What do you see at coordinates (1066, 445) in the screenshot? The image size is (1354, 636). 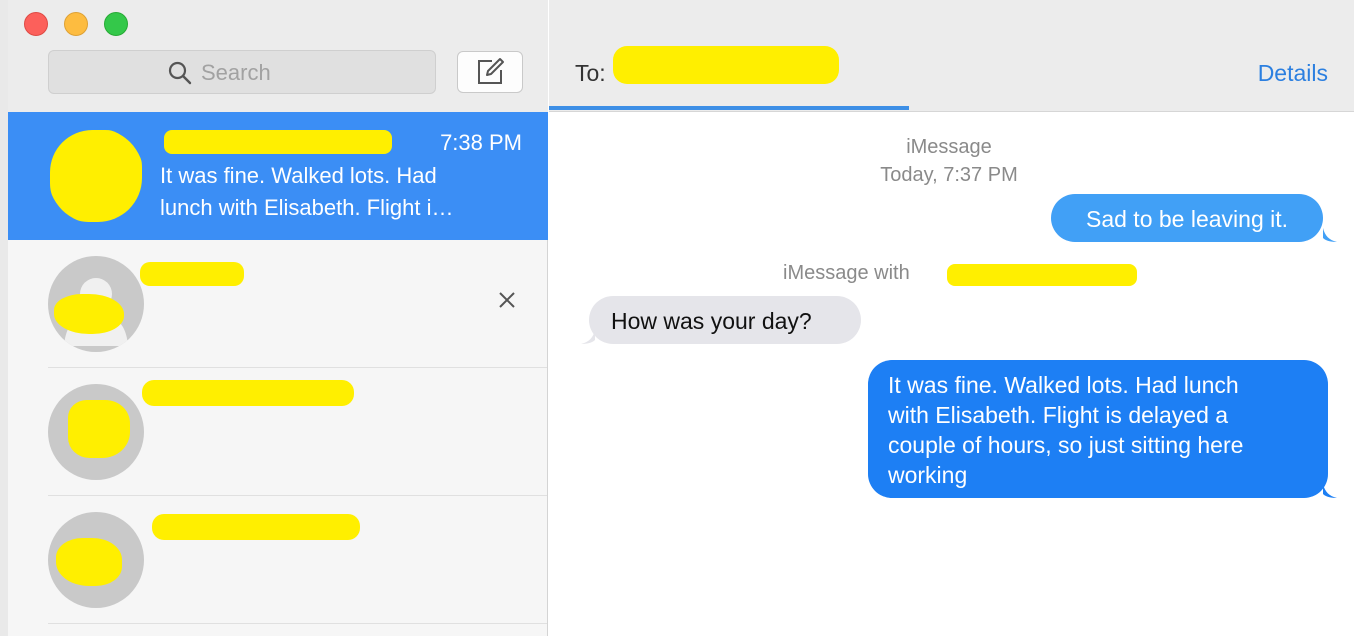 I see `message-text-line: couple of hours, so just sitting here` at bounding box center [1066, 445].